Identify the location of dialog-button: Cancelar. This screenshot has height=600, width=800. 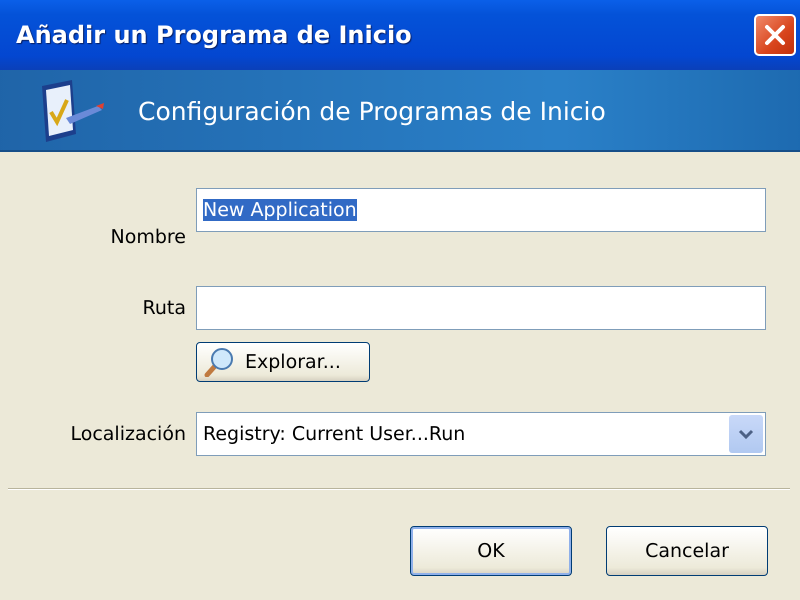
(687, 551).